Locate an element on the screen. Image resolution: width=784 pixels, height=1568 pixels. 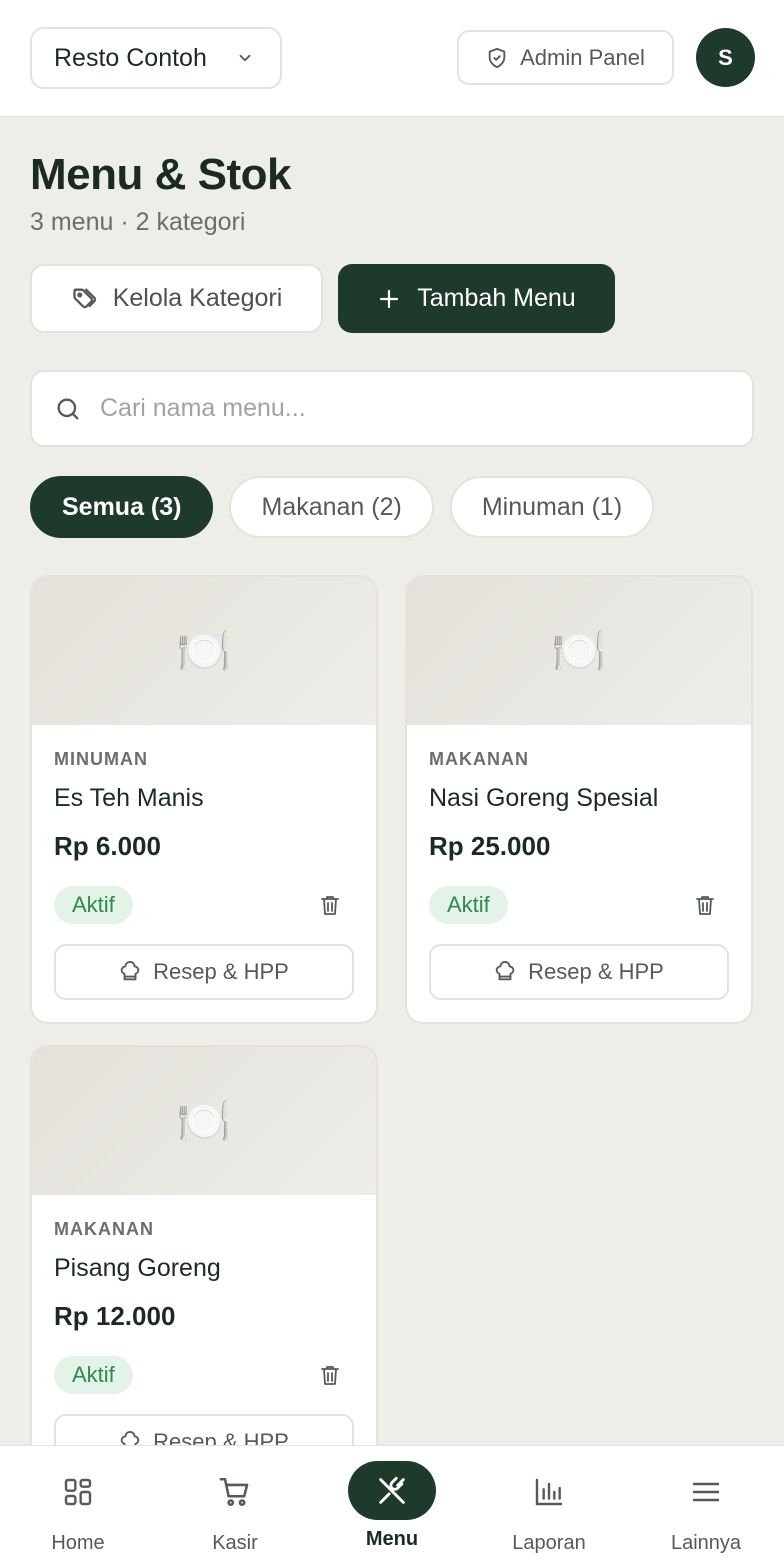
admin-panel-button: Admin Panel is located at coordinates (565, 57).